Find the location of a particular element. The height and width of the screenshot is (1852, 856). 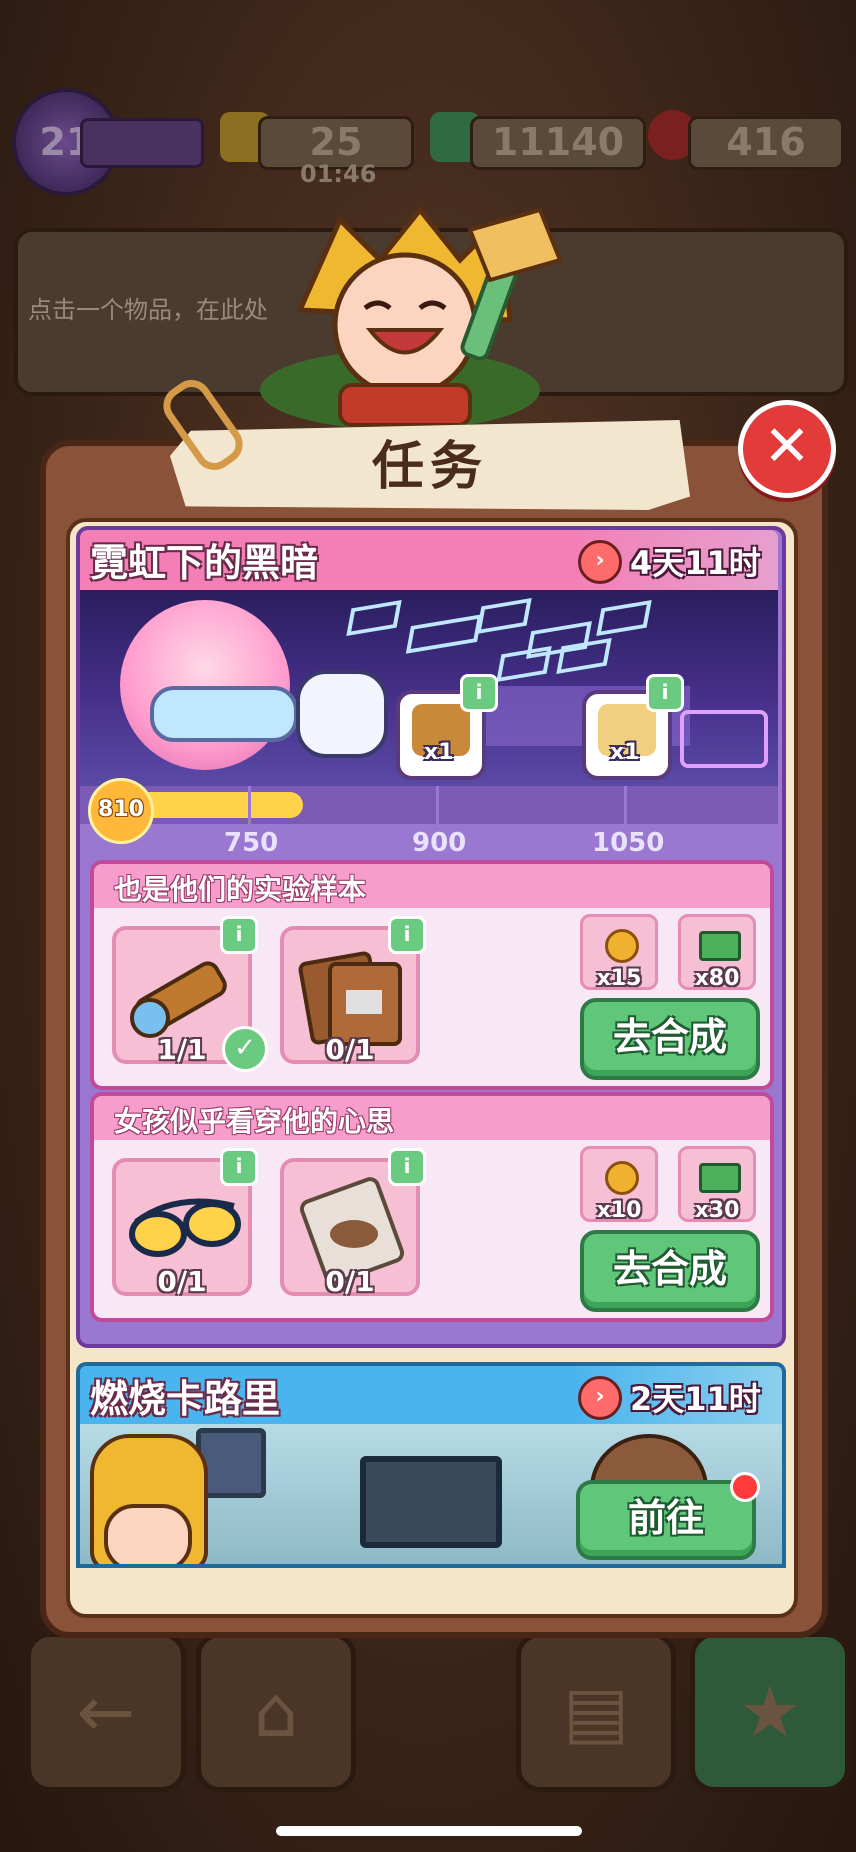

back-arrow-button: ← is located at coordinates (106, 1712).